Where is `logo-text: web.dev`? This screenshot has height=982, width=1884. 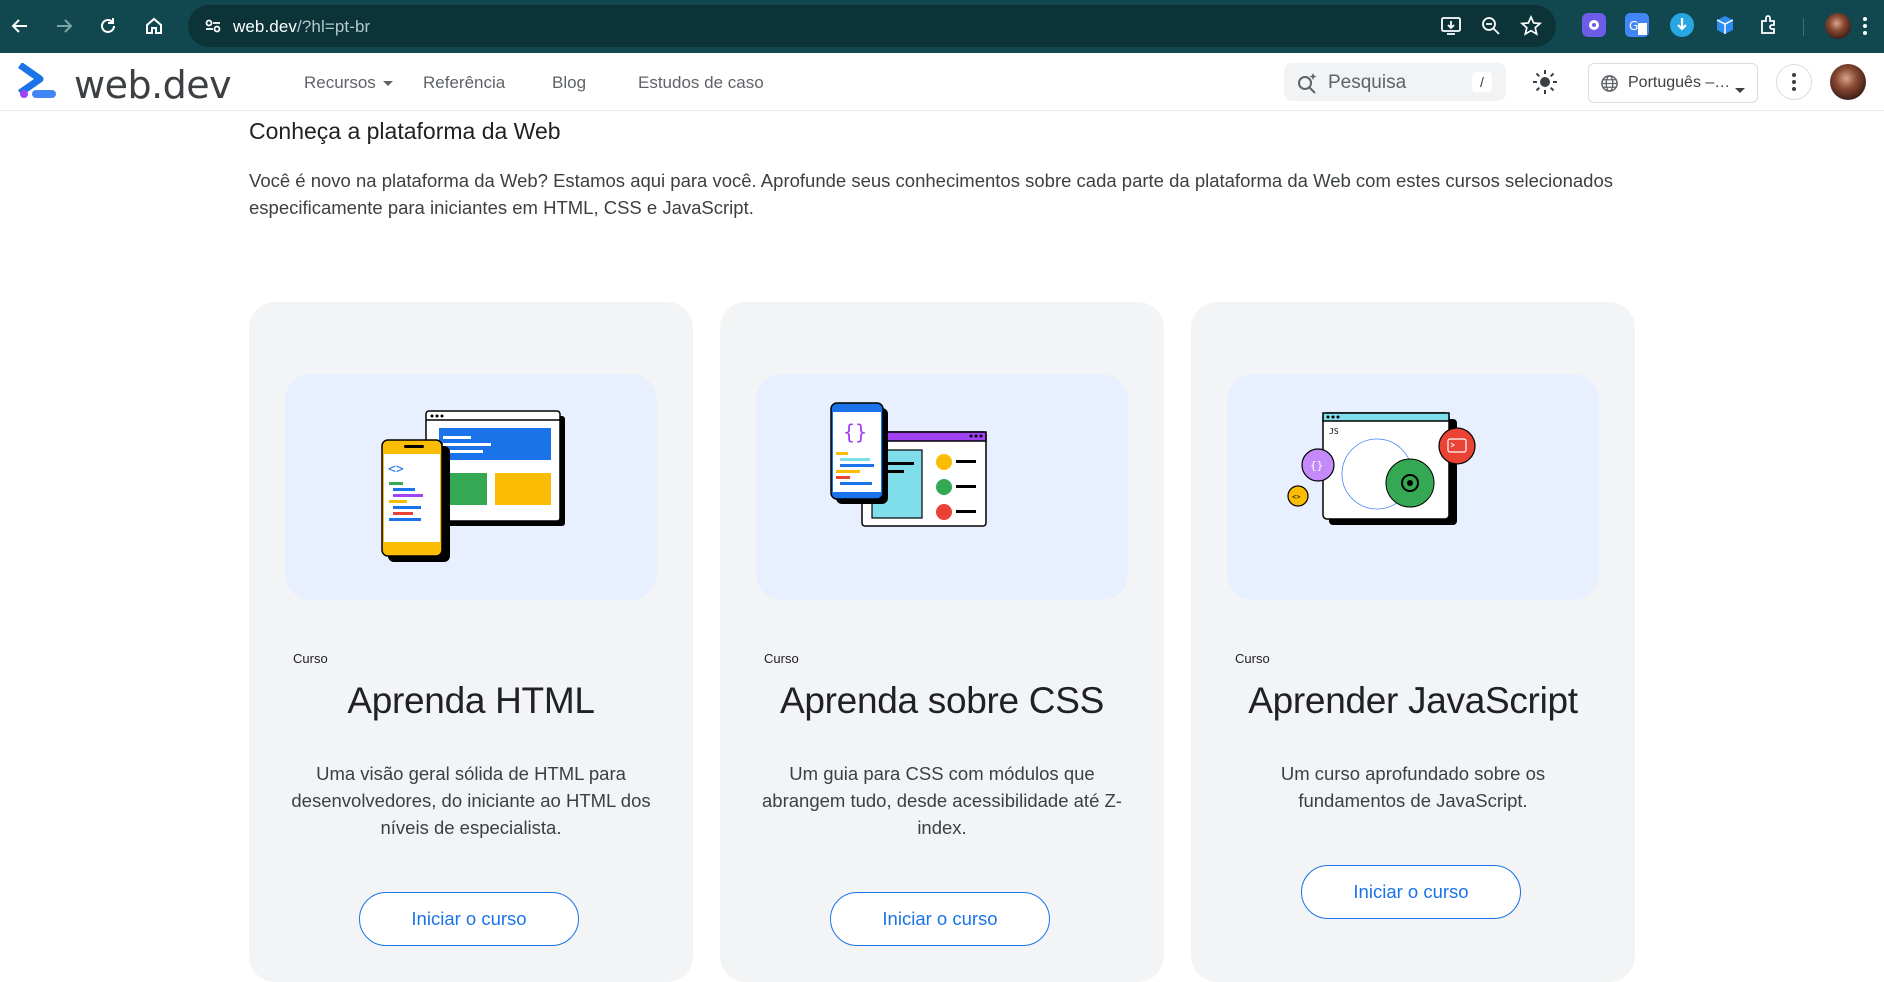 logo-text: web.dev is located at coordinates (153, 85).